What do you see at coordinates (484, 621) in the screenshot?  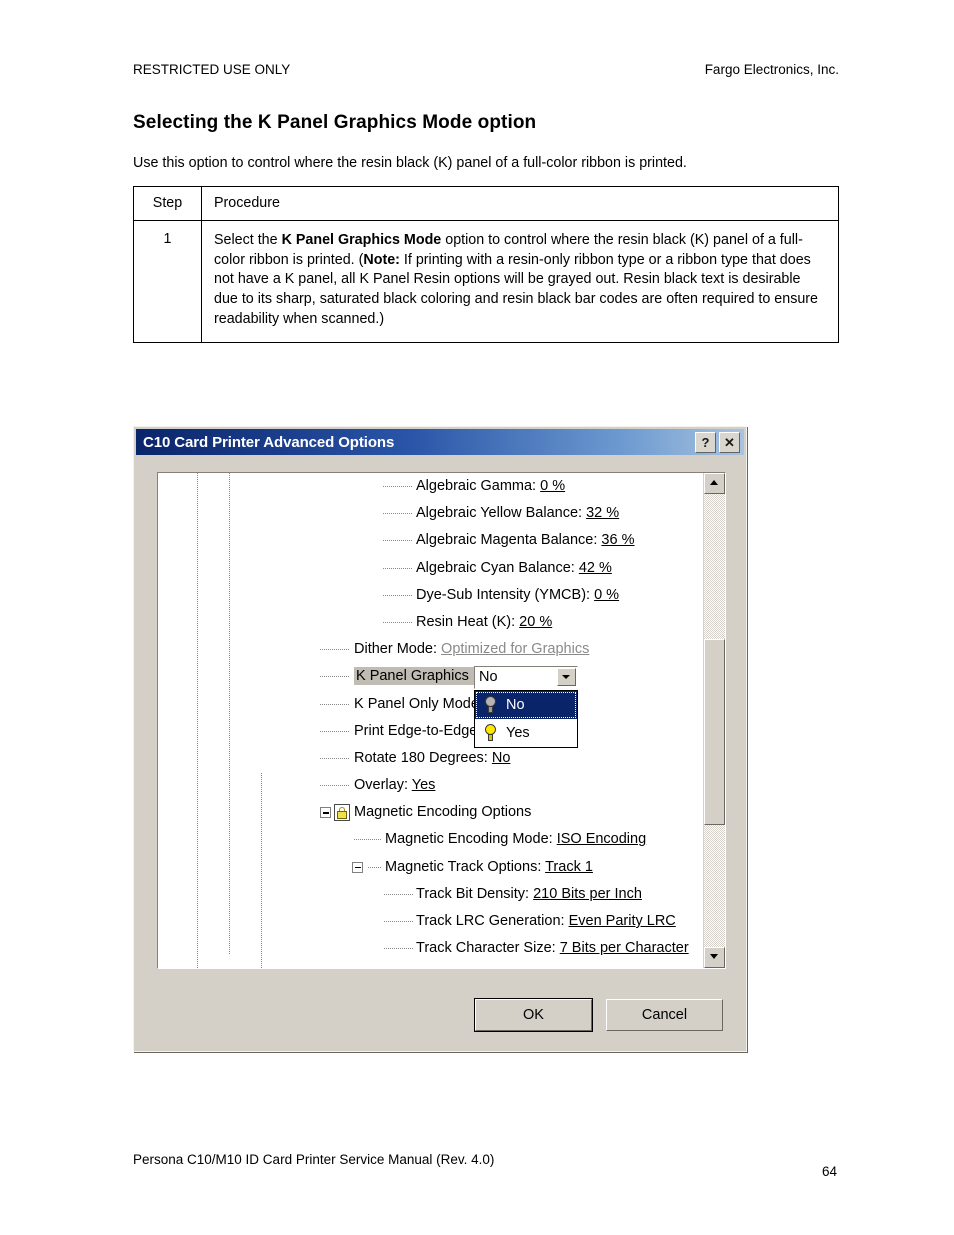 I see `tree-item-label: Resin Heat (K): 20 %` at bounding box center [484, 621].